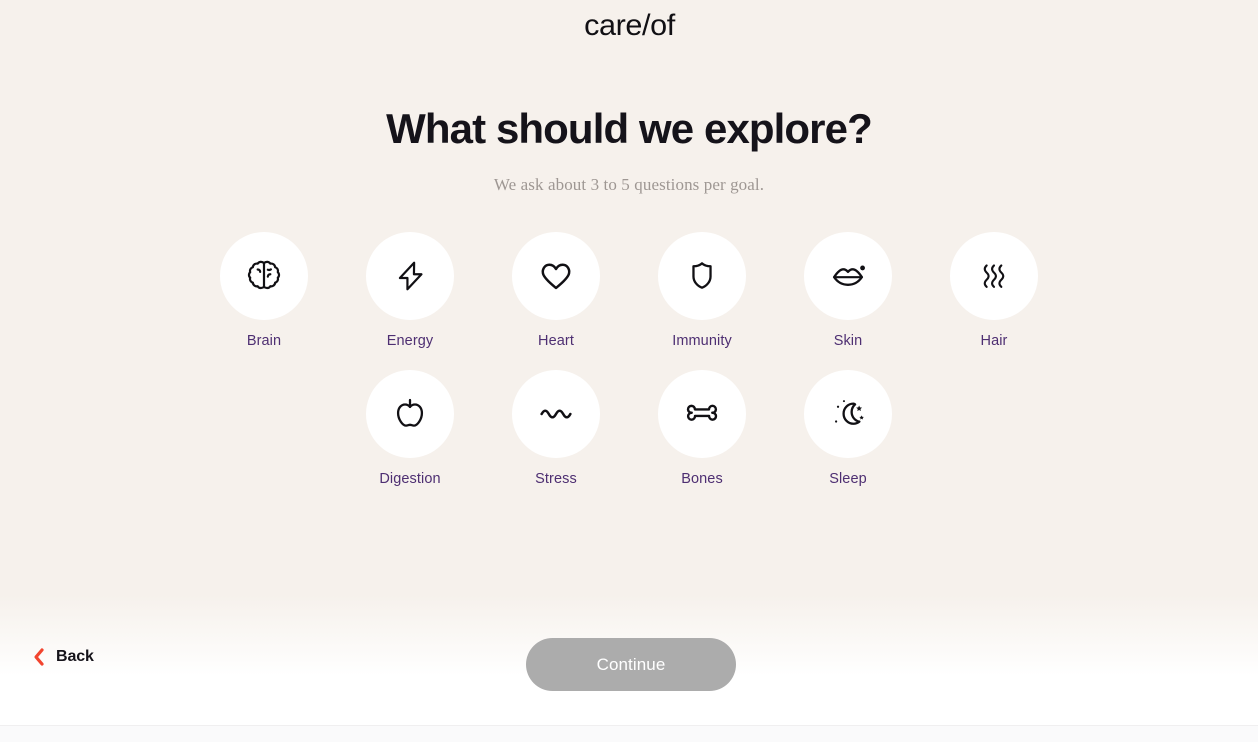 This screenshot has height=742, width=1258. I want to click on careof-logo: care/of, so click(629, 25).